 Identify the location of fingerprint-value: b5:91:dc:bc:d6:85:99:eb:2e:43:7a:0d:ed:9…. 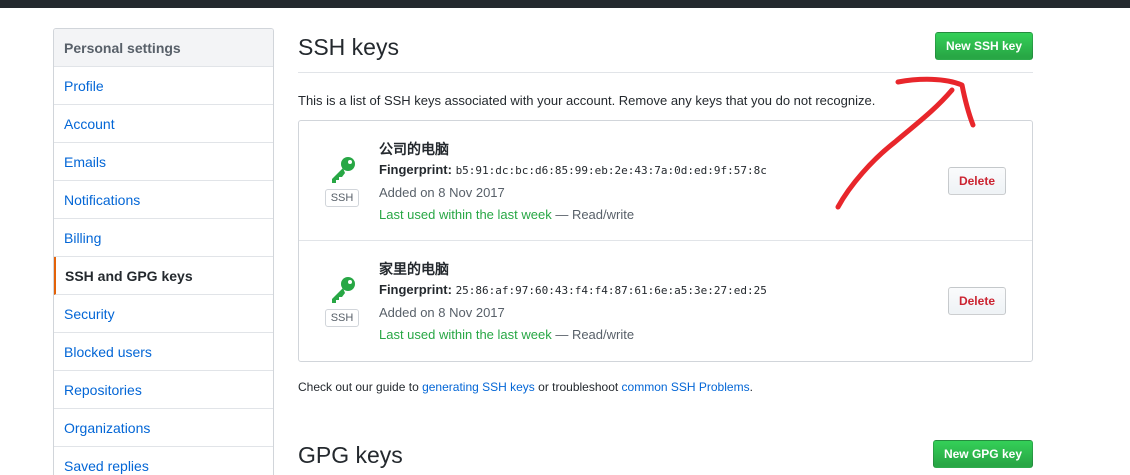
(611, 170).